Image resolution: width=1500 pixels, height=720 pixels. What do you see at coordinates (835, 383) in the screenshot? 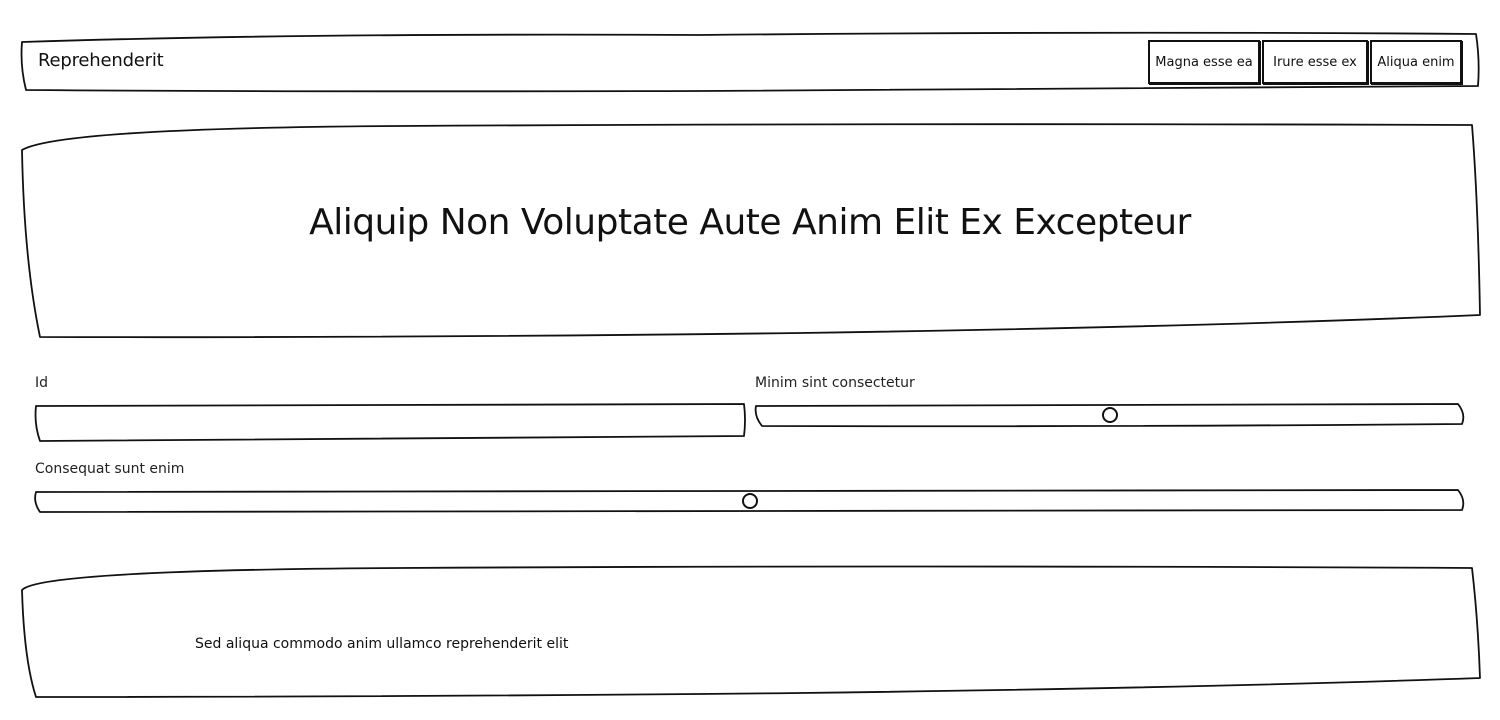
I see `slider-one-label: Minim sint consectetur` at bounding box center [835, 383].